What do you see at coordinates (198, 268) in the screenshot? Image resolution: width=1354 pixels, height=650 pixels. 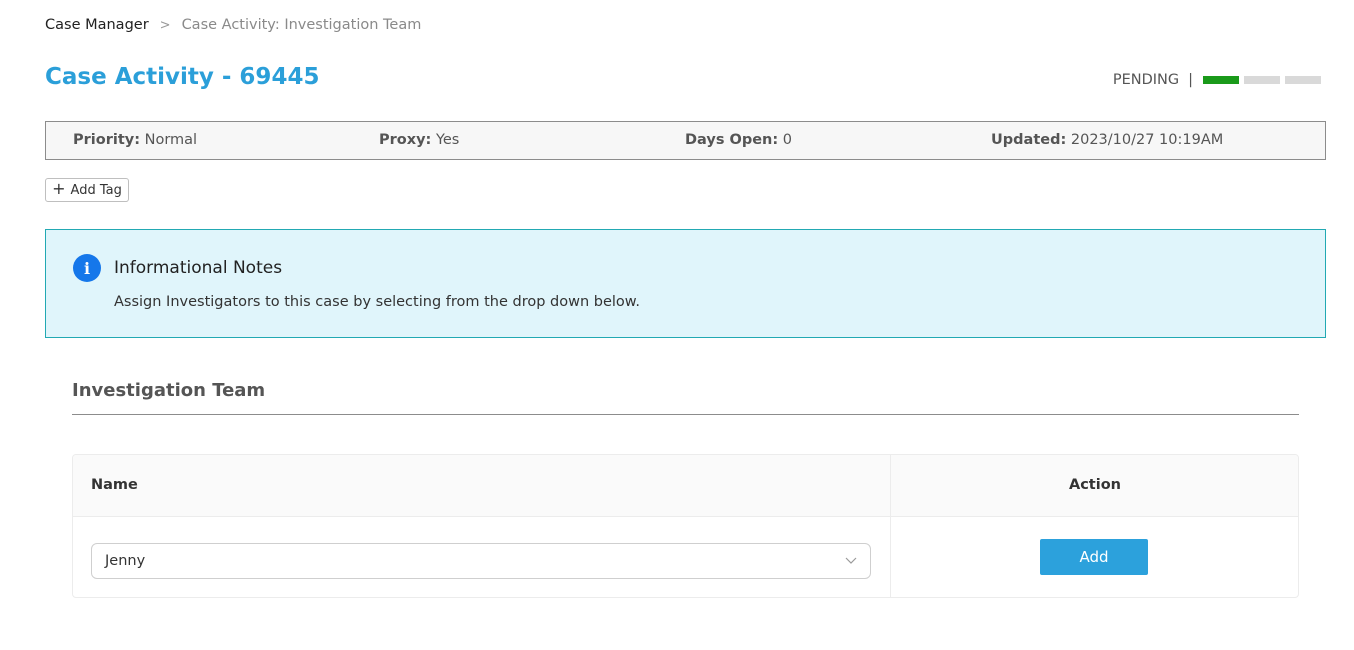 I see `notes-title: Informational Notes` at bounding box center [198, 268].